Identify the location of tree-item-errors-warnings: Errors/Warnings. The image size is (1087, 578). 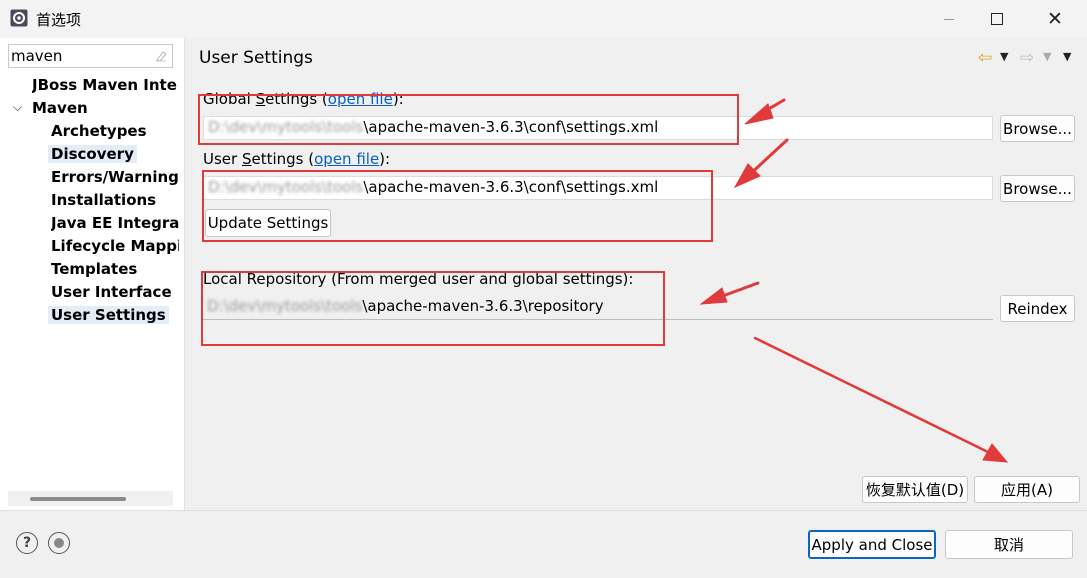
(115, 177).